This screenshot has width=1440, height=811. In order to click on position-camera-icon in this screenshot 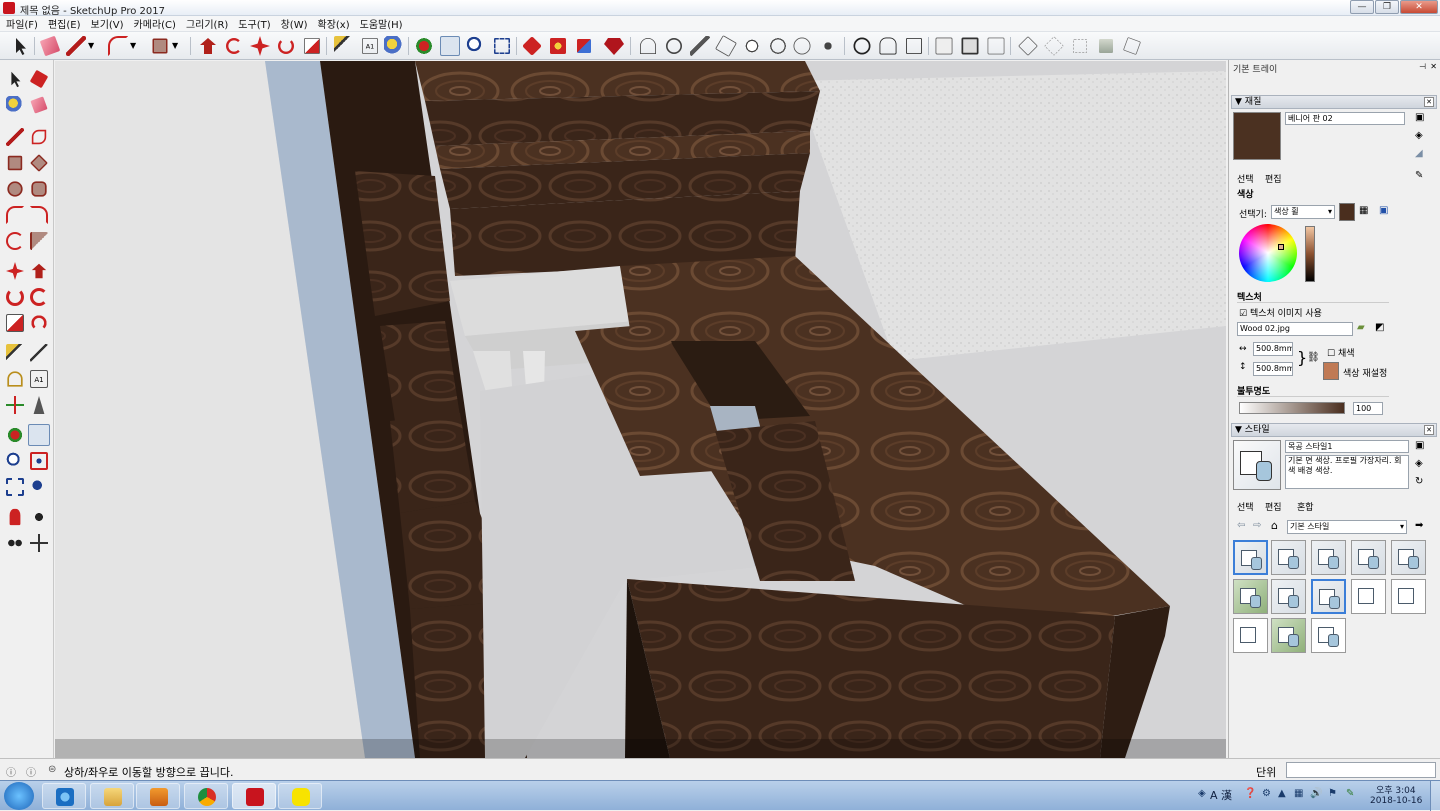, I will do `click(15, 517)`.